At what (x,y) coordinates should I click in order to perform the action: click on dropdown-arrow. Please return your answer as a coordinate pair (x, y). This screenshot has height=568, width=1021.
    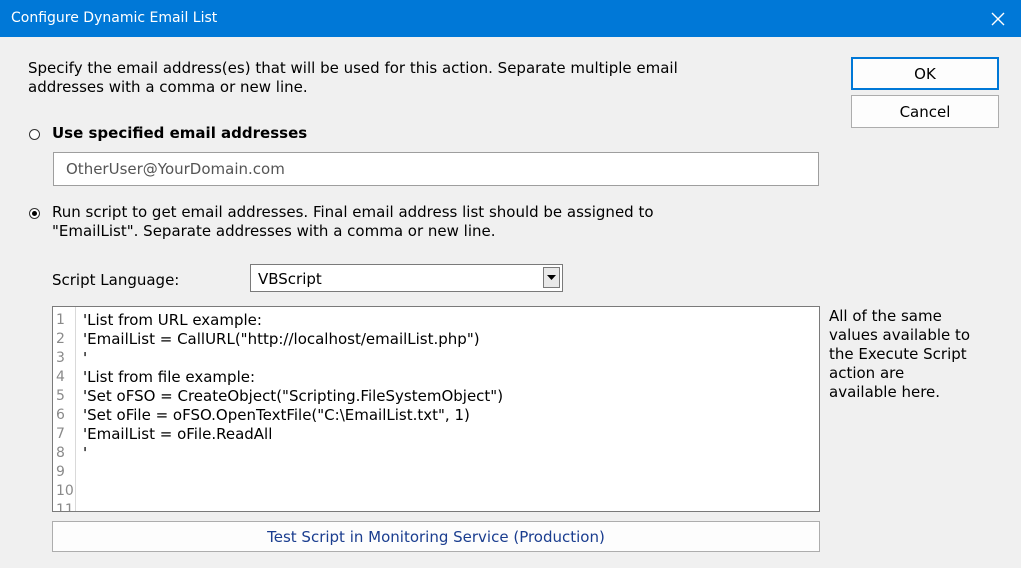
    Looking at the image, I should click on (551, 277).